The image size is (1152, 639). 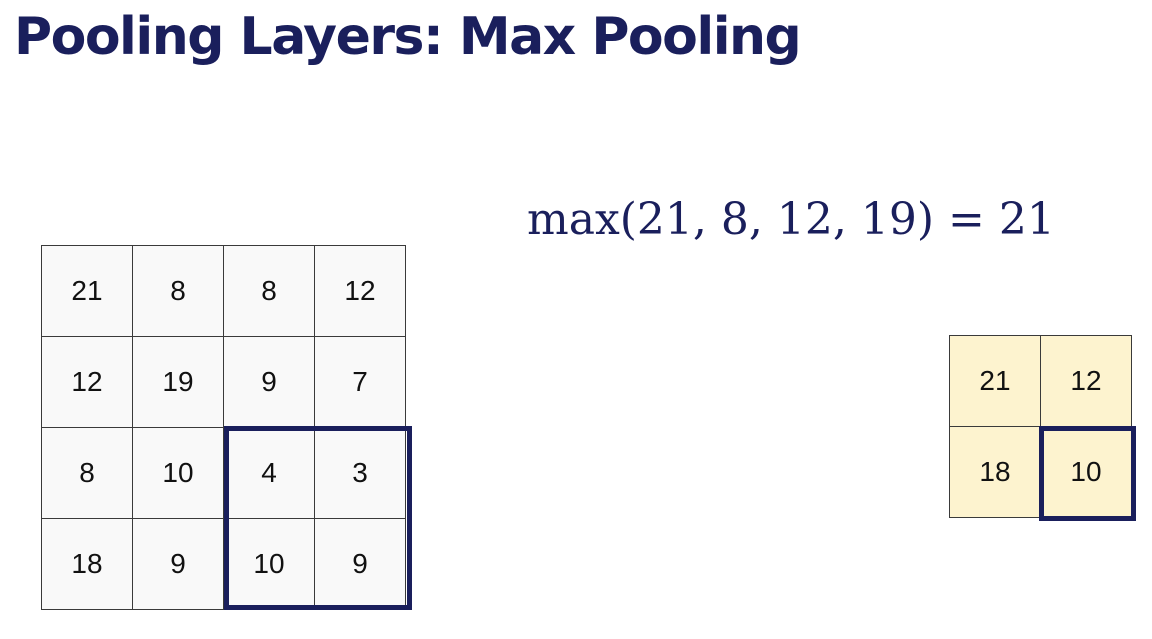 I want to click on input-cell: 7, so click(x=360, y=382).